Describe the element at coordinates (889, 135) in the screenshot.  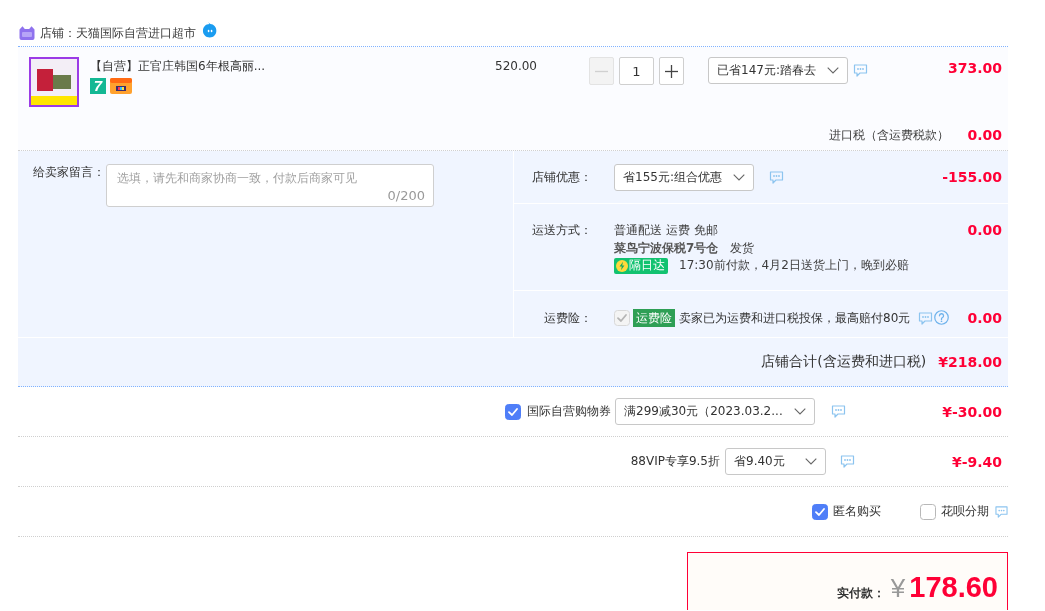
I see `import-tax-label: 进口税（含运费税款）` at that location.